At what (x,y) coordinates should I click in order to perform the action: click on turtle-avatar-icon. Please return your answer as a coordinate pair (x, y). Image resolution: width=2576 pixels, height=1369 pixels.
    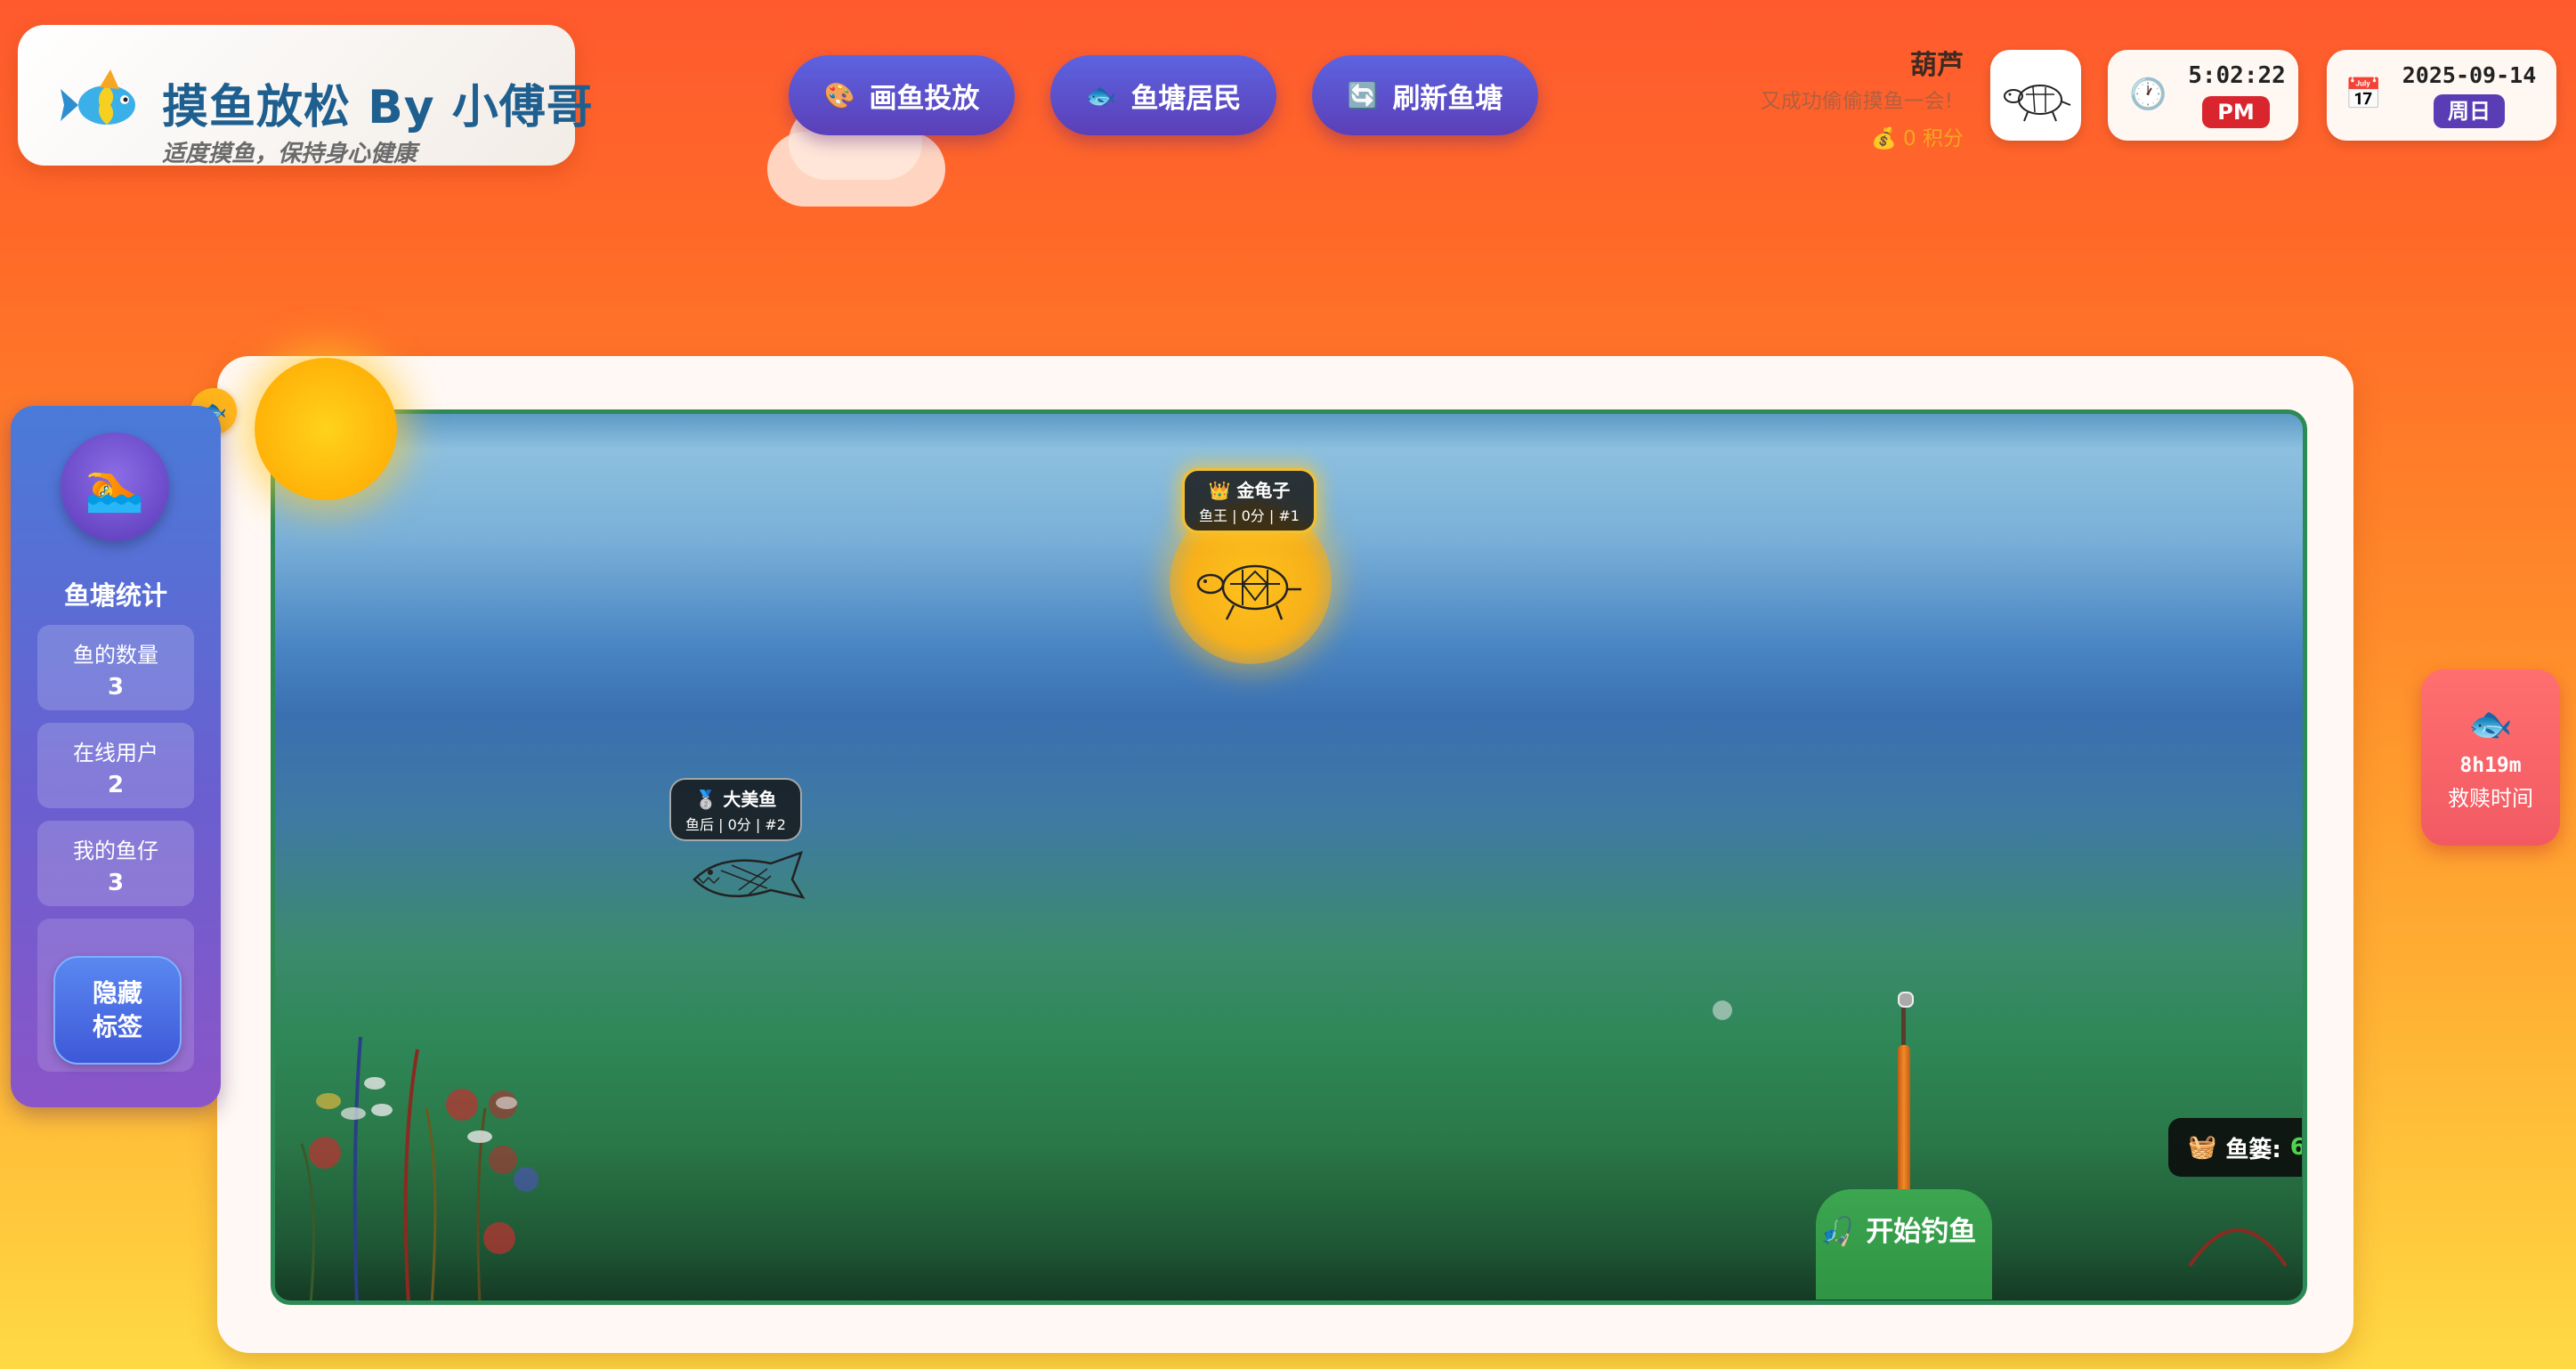
    Looking at the image, I should click on (2037, 103).